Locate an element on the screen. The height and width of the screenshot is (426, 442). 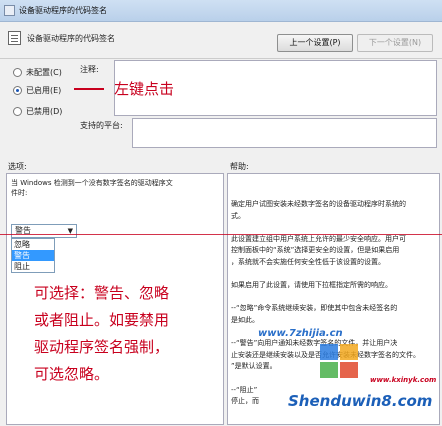
annotation-choose-line3: 驱动程序签名强制， is located at coordinates (102, 347).